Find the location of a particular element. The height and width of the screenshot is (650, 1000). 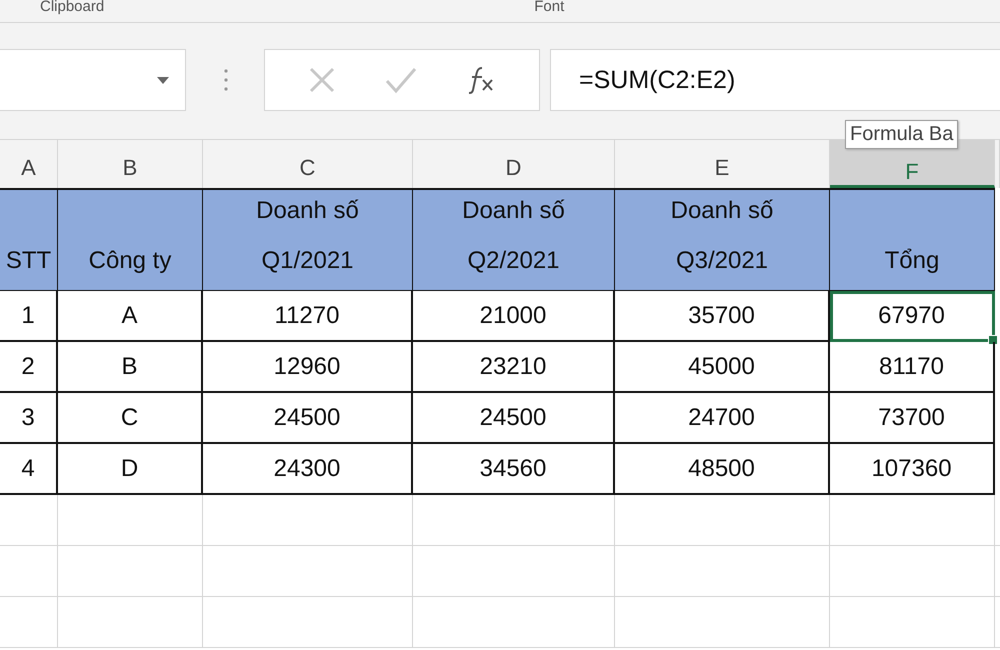

tooltip: Formula Ba is located at coordinates (901, 134).